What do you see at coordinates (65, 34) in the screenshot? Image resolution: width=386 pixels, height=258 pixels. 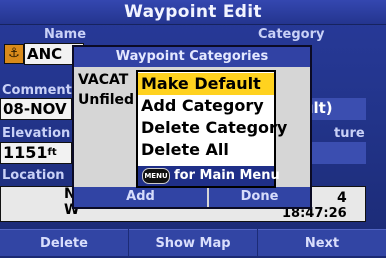 I see `name-label: Name` at bounding box center [65, 34].